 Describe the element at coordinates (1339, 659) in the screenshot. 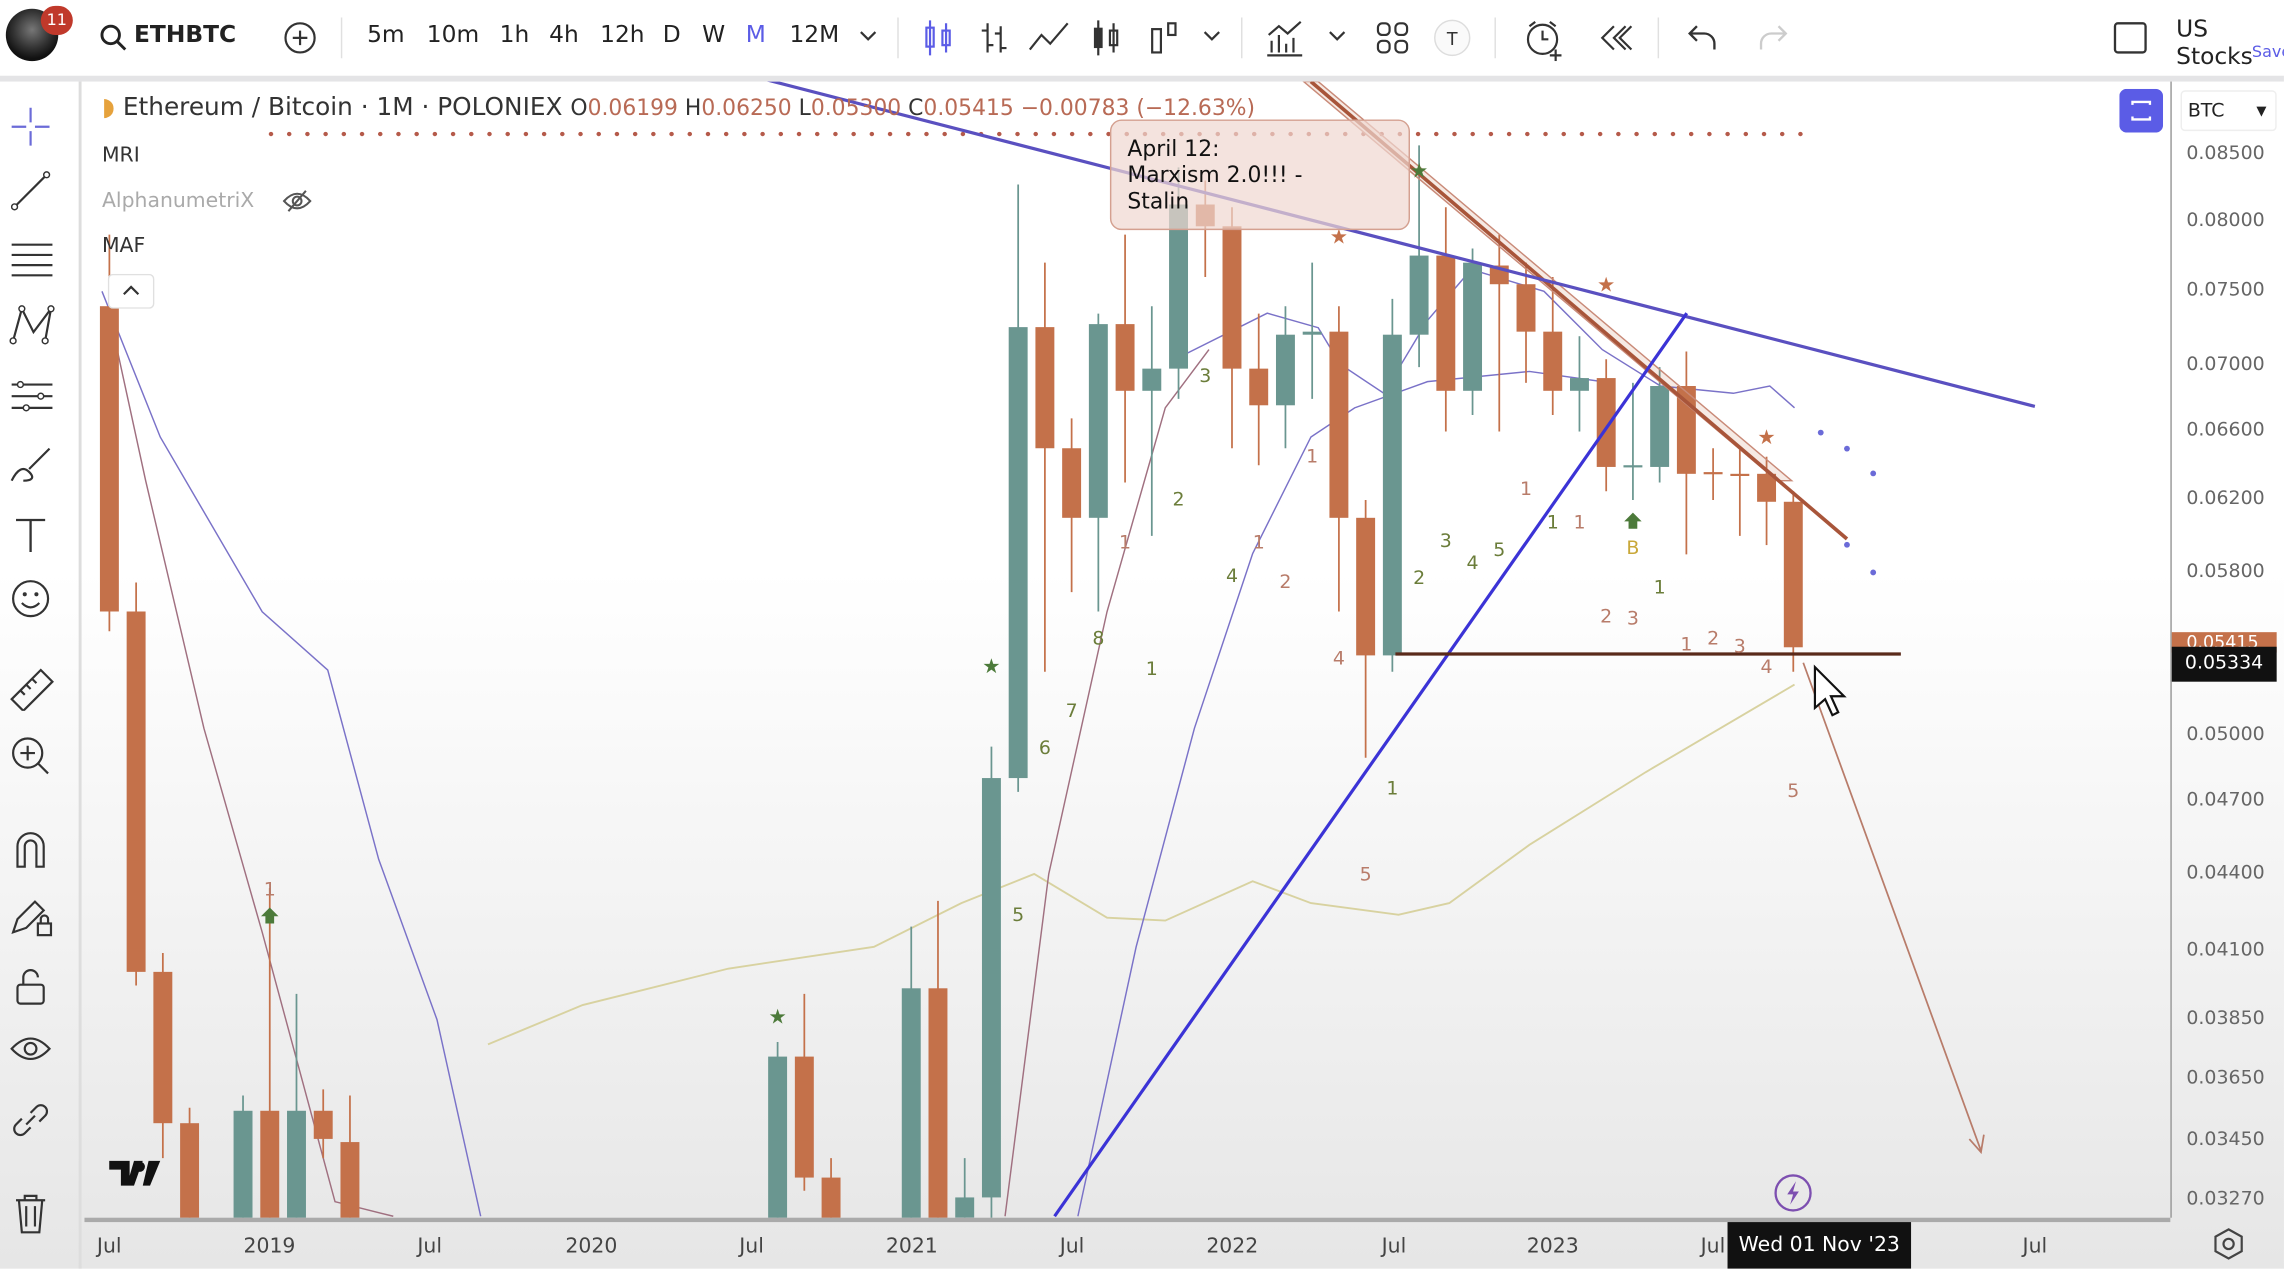

I see `sequence-count-label: 4` at that location.